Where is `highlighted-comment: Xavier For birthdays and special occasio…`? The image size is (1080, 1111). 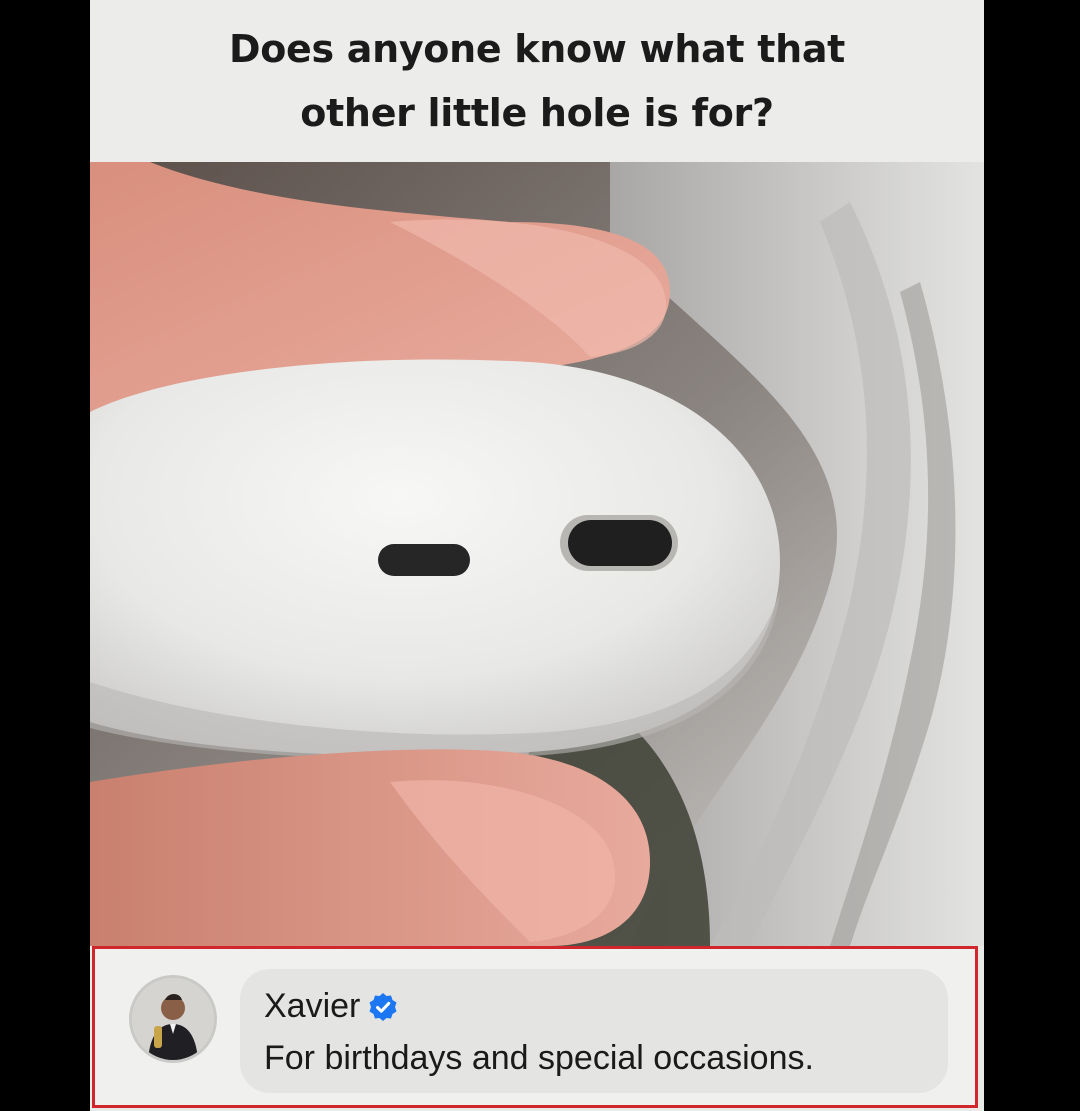
highlighted-comment: Xavier For birthdays and special occasio… is located at coordinates (535, 1027).